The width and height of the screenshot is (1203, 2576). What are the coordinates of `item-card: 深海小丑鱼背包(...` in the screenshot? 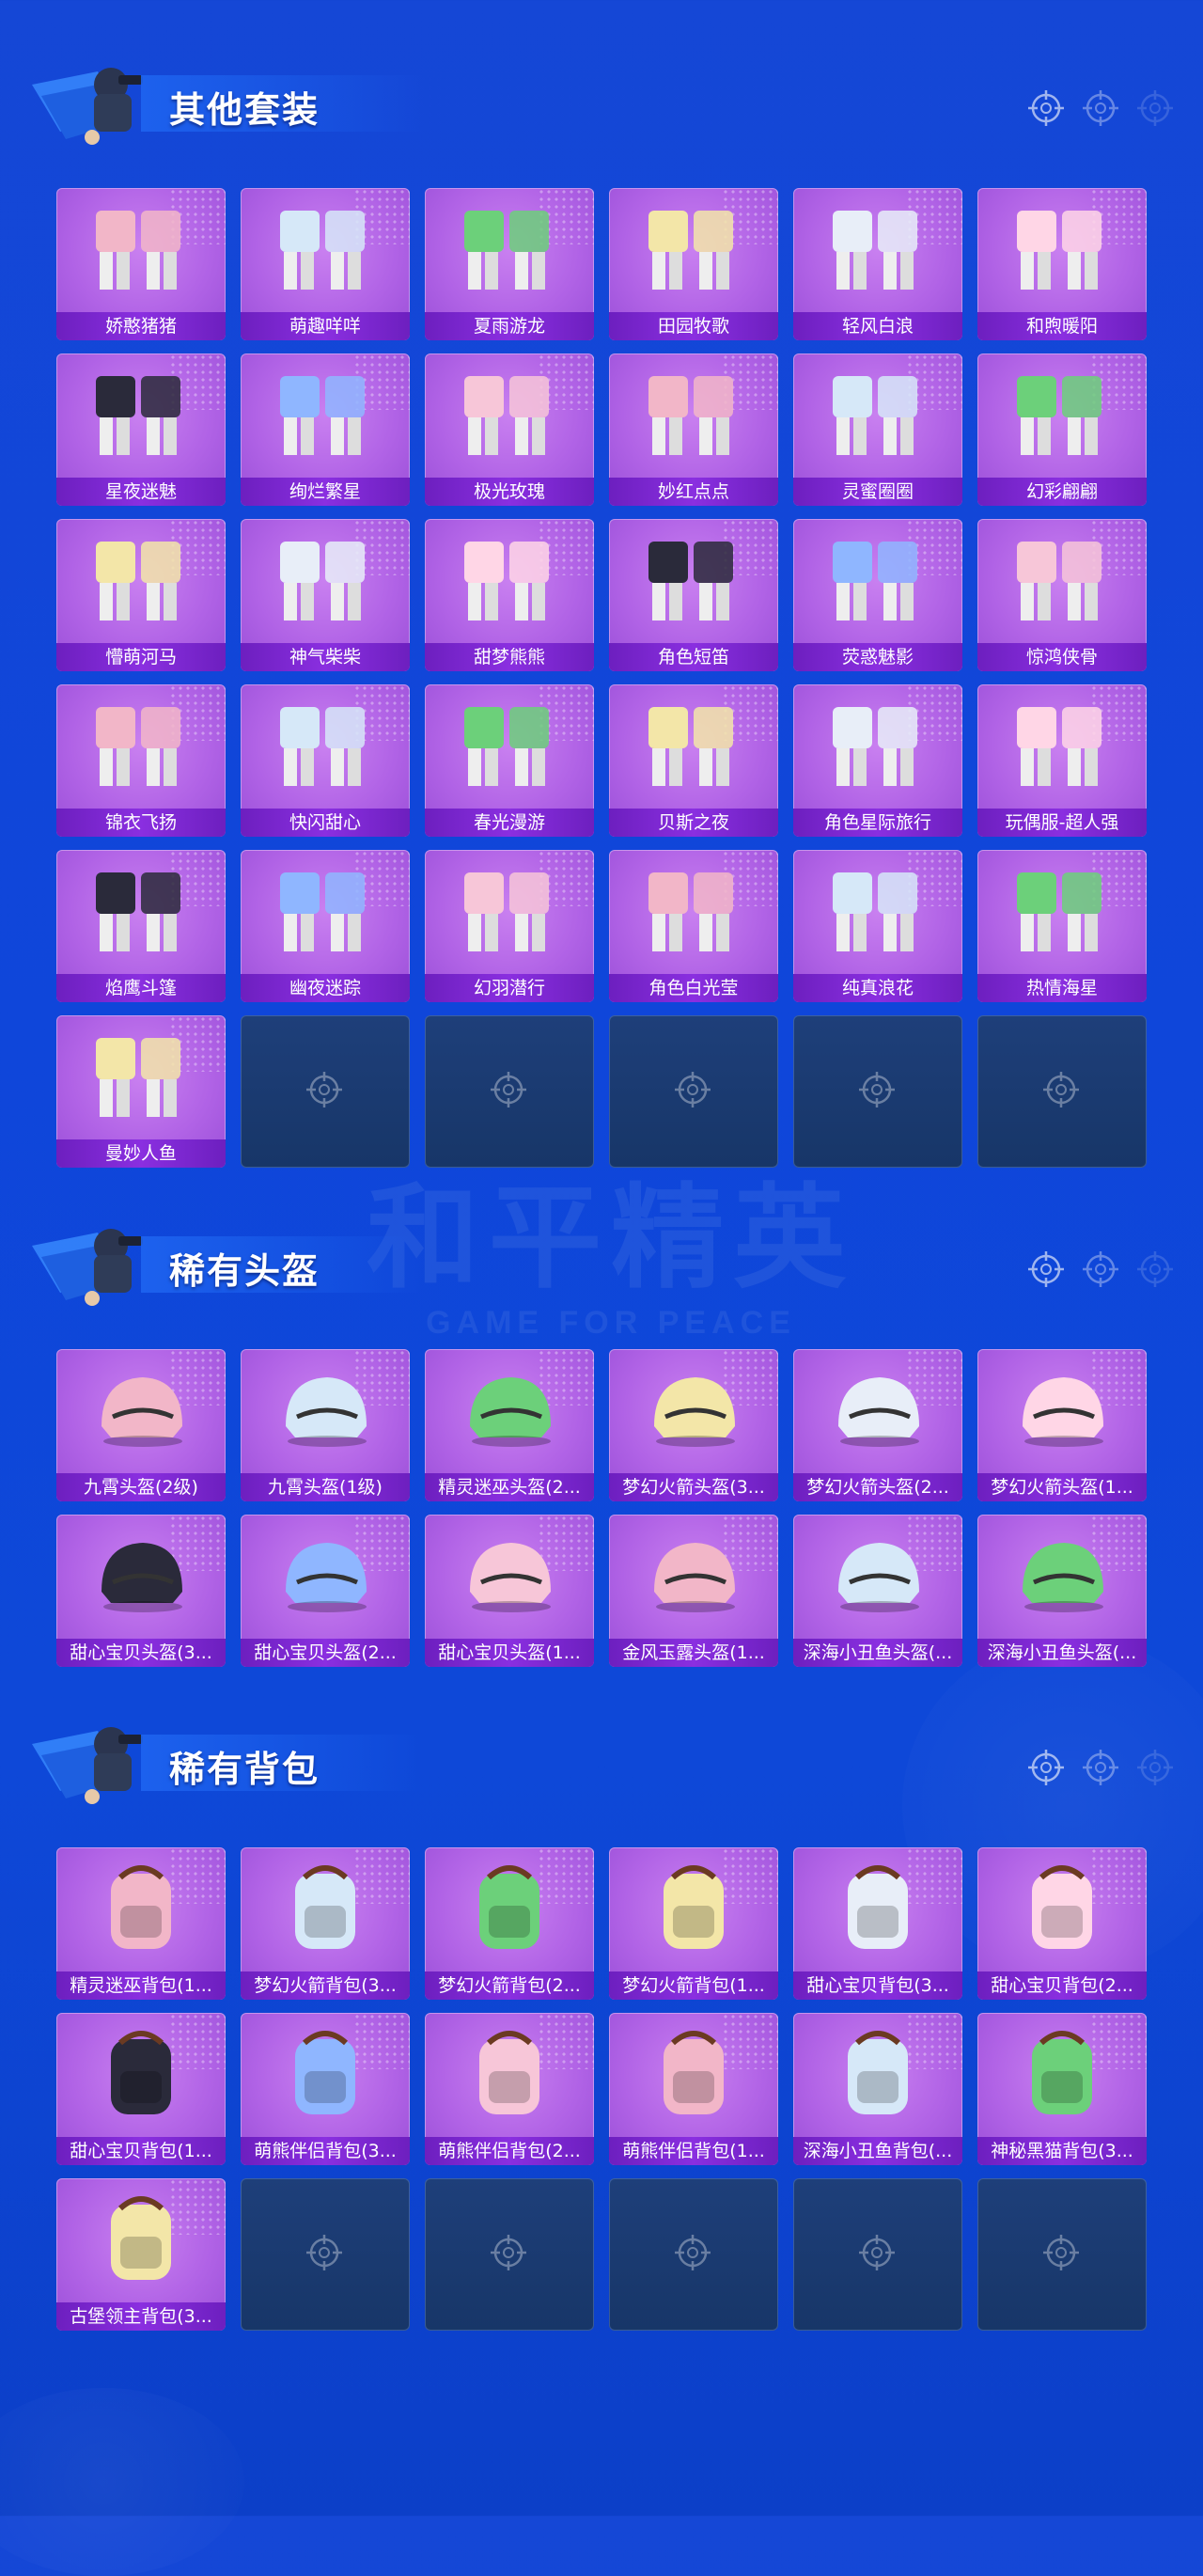 It's located at (877, 2089).